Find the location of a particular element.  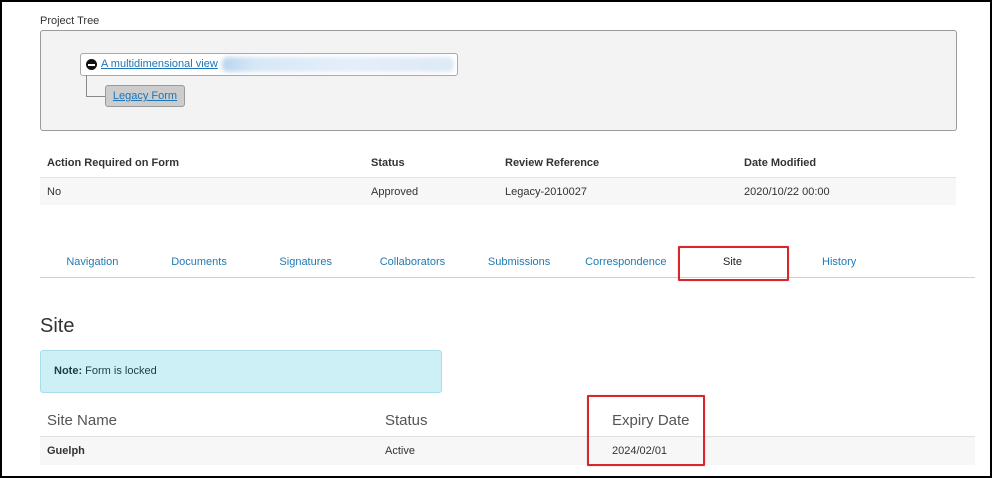

tree-node-child-link: Legacy Form is located at coordinates (145, 96).